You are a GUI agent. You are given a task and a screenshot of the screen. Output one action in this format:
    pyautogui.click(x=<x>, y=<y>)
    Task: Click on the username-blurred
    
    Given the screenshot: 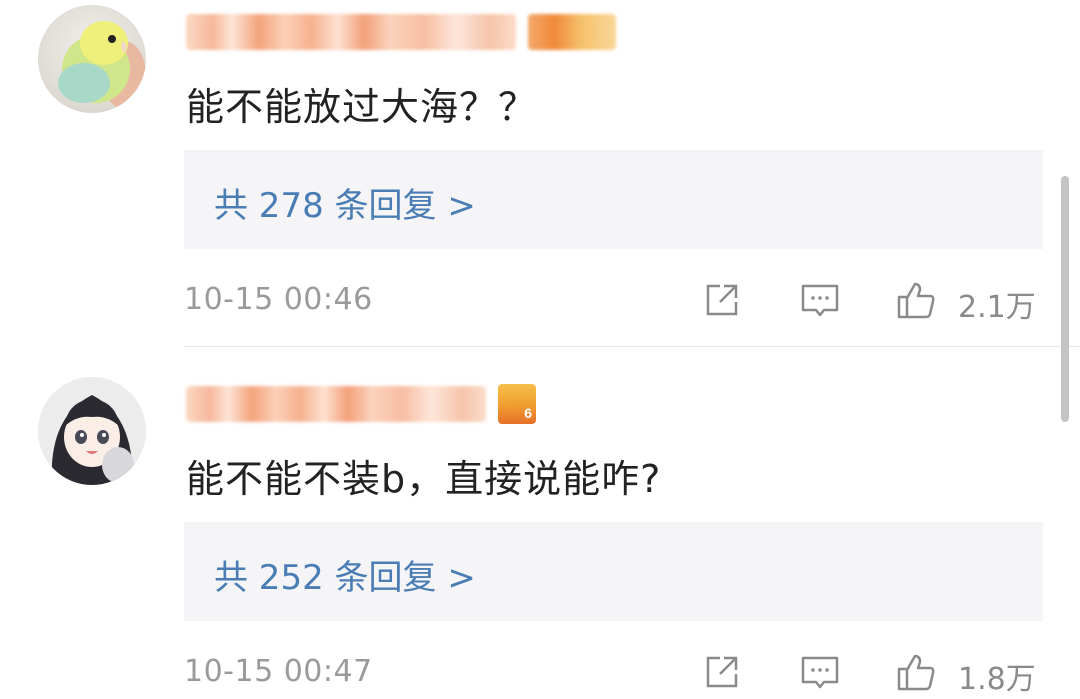 What is the action you would take?
    pyautogui.click(x=406, y=32)
    